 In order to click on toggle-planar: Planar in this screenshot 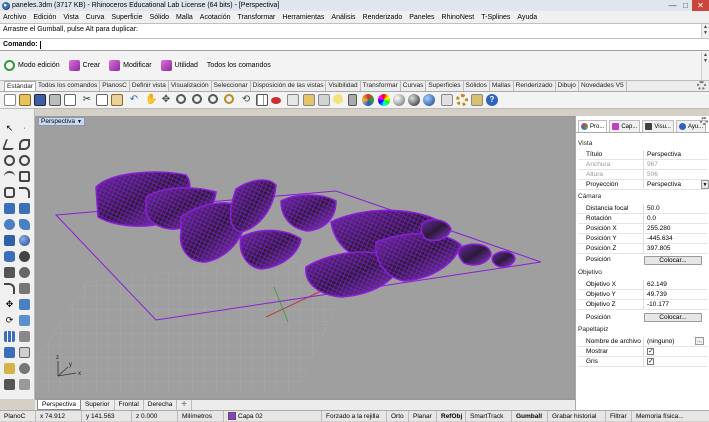, I will do `click(423, 416)`.